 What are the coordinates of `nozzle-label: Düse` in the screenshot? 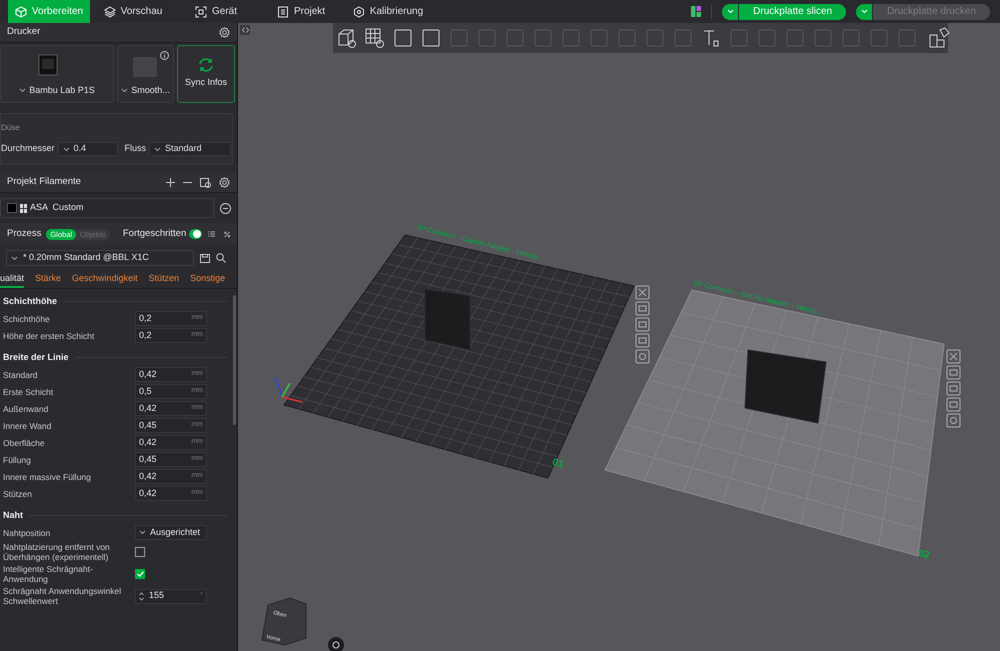 It's located at (11, 128).